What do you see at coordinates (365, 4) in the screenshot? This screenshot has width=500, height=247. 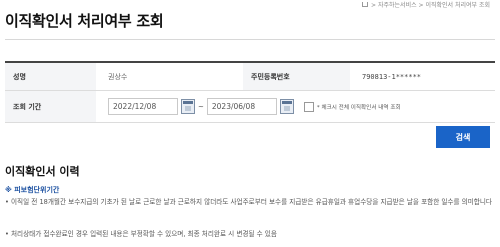 I see `home-icon` at bounding box center [365, 4].